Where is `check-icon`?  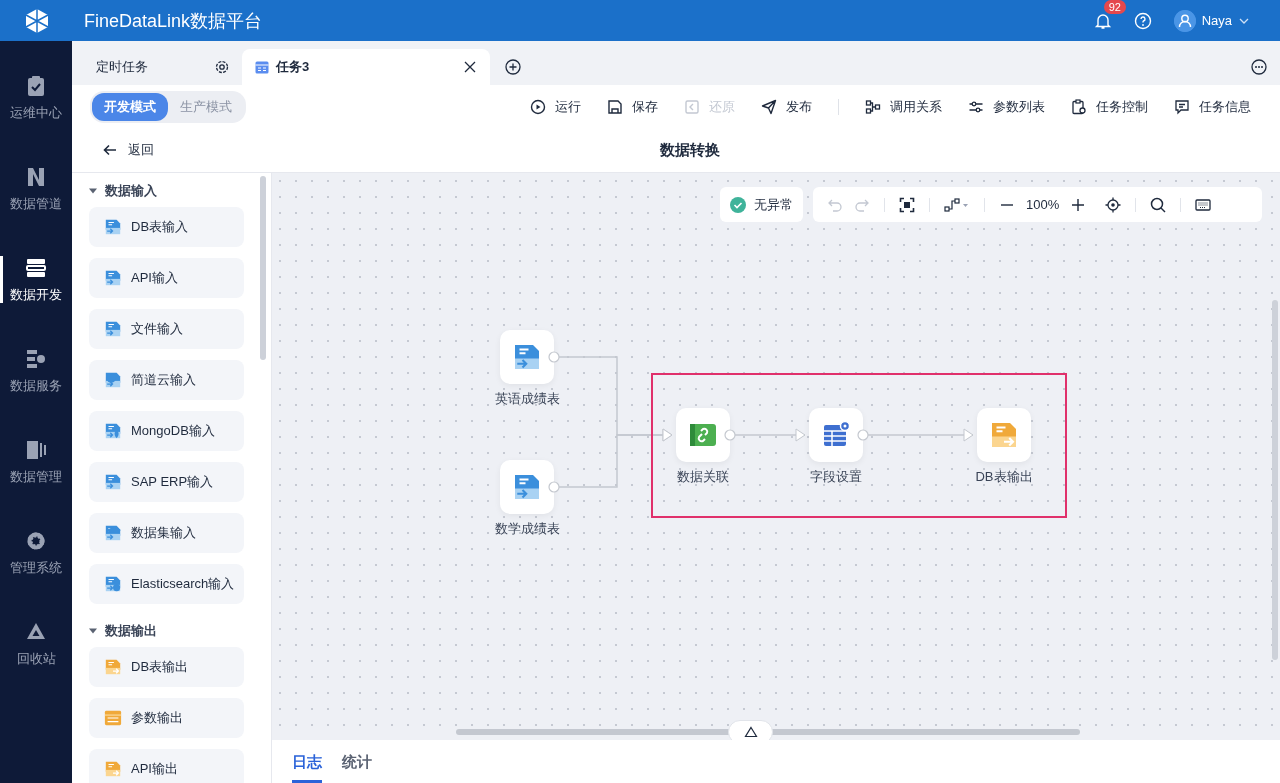 check-icon is located at coordinates (738, 204).